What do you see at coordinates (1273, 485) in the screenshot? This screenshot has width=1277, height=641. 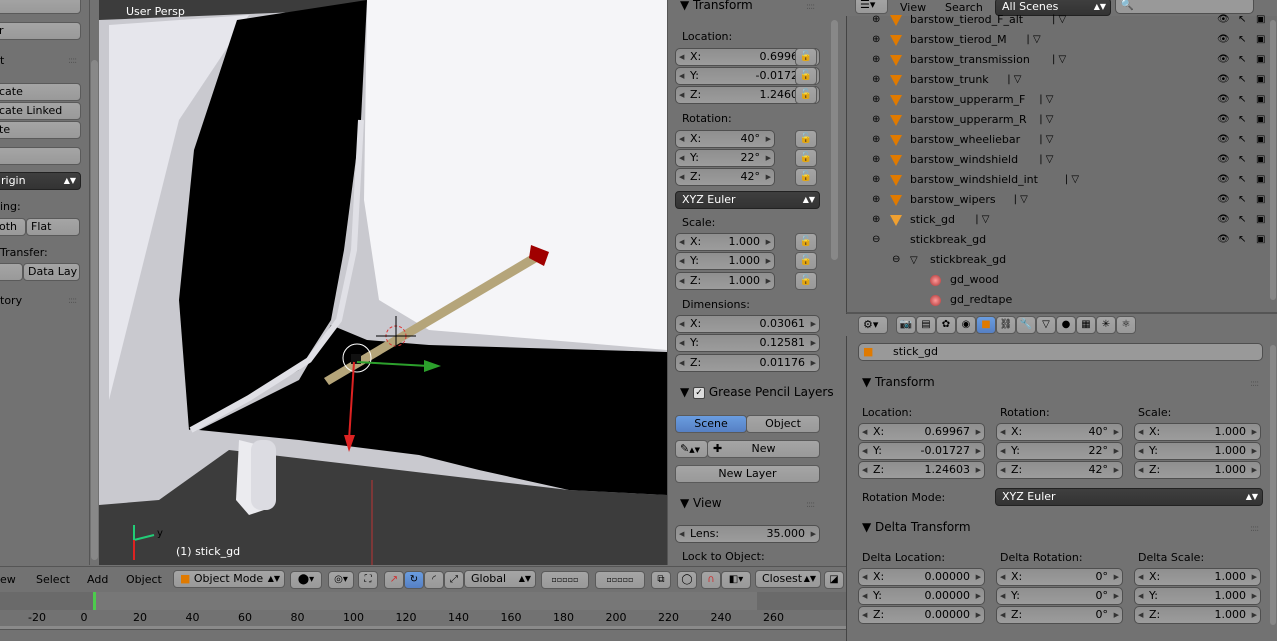 I see `properties-scrollbar` at bounding box center [1273, 485].